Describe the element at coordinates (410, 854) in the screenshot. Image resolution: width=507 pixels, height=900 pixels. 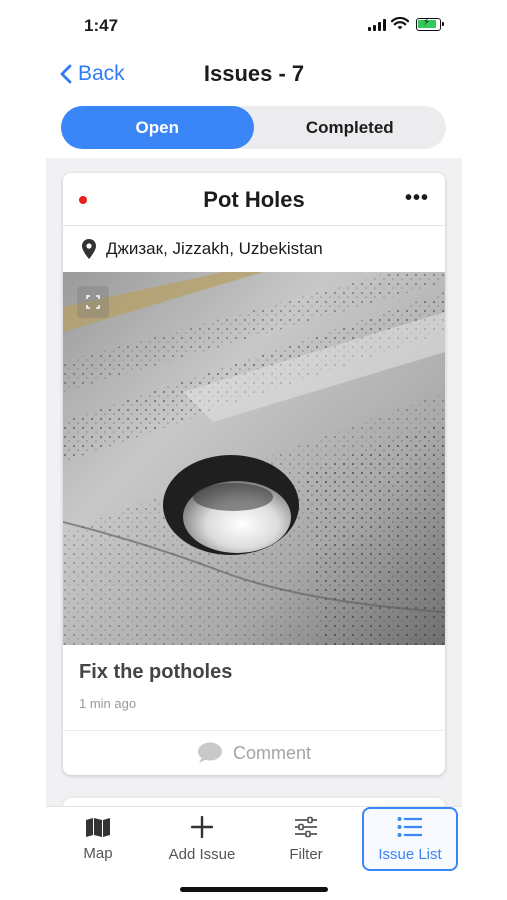
I see `tab-issue-list-label: Issue List` at that location.